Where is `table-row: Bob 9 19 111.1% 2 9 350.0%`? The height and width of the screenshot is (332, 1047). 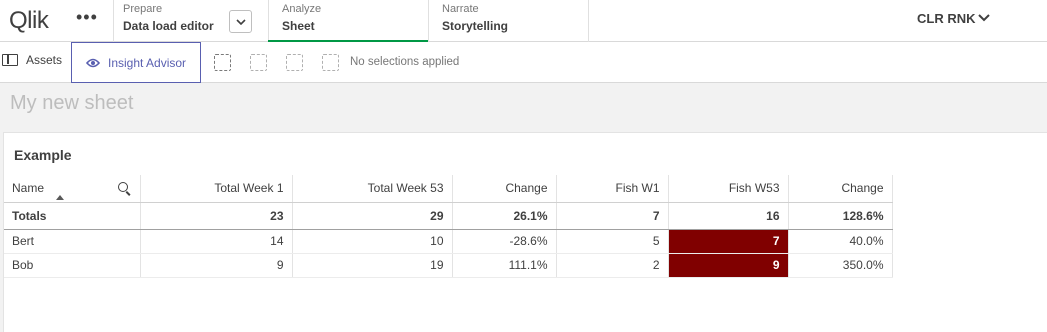 table-row: Bob 9 19 111.1% 2 9 350.0% is located at coordinates (448, 265).